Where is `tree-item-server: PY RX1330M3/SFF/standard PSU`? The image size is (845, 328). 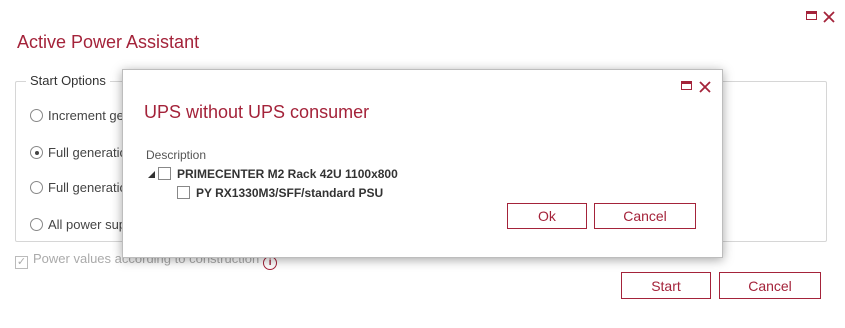 tree-item-server: PY RX1330M3/SFF/standard PSU is located at coordinates (280, 193).